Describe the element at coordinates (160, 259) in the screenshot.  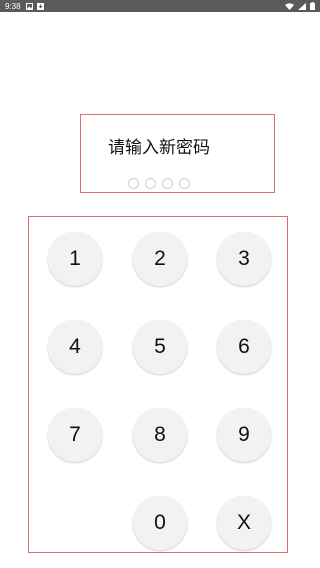
I see `key-2: 2` at that location.